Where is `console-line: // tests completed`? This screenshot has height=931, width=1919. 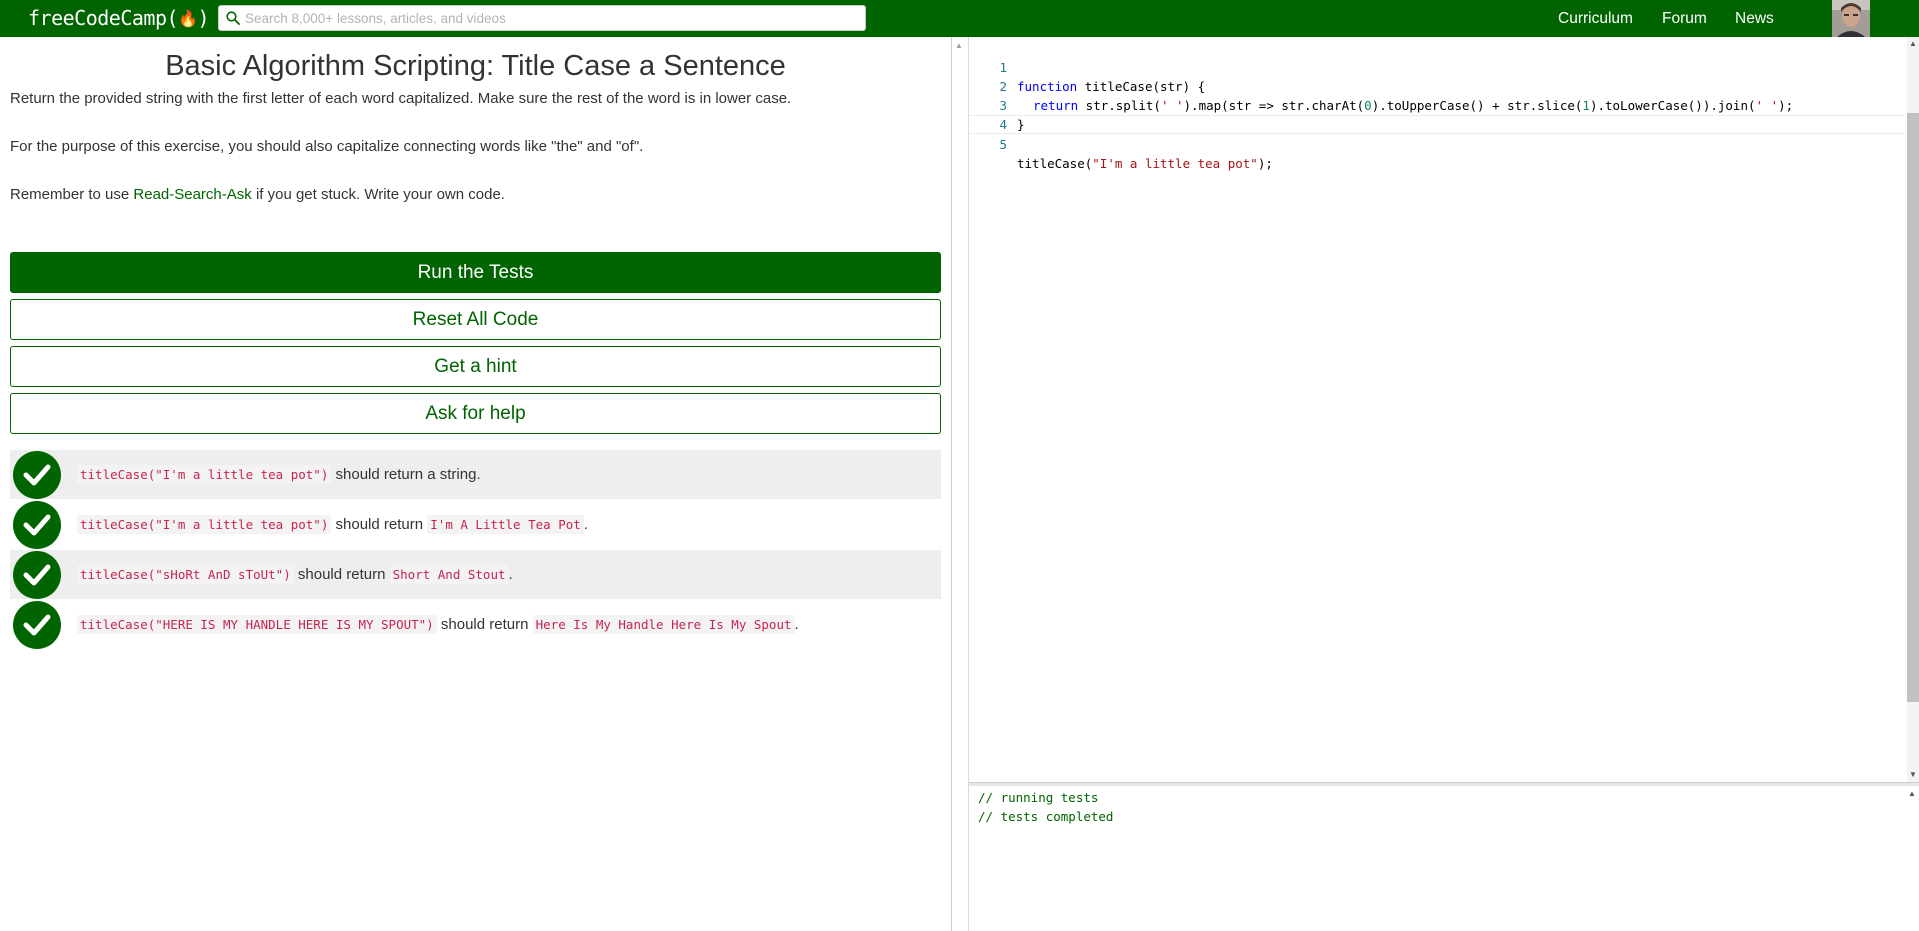
console-line: // tests completed is located at coordinates (1046, 816).